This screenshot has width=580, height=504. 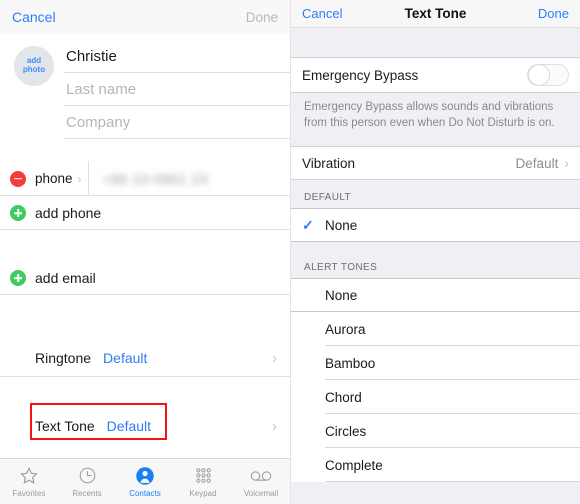 I want to click on alert-tone-item: Chord, so click(x=435, y=397).